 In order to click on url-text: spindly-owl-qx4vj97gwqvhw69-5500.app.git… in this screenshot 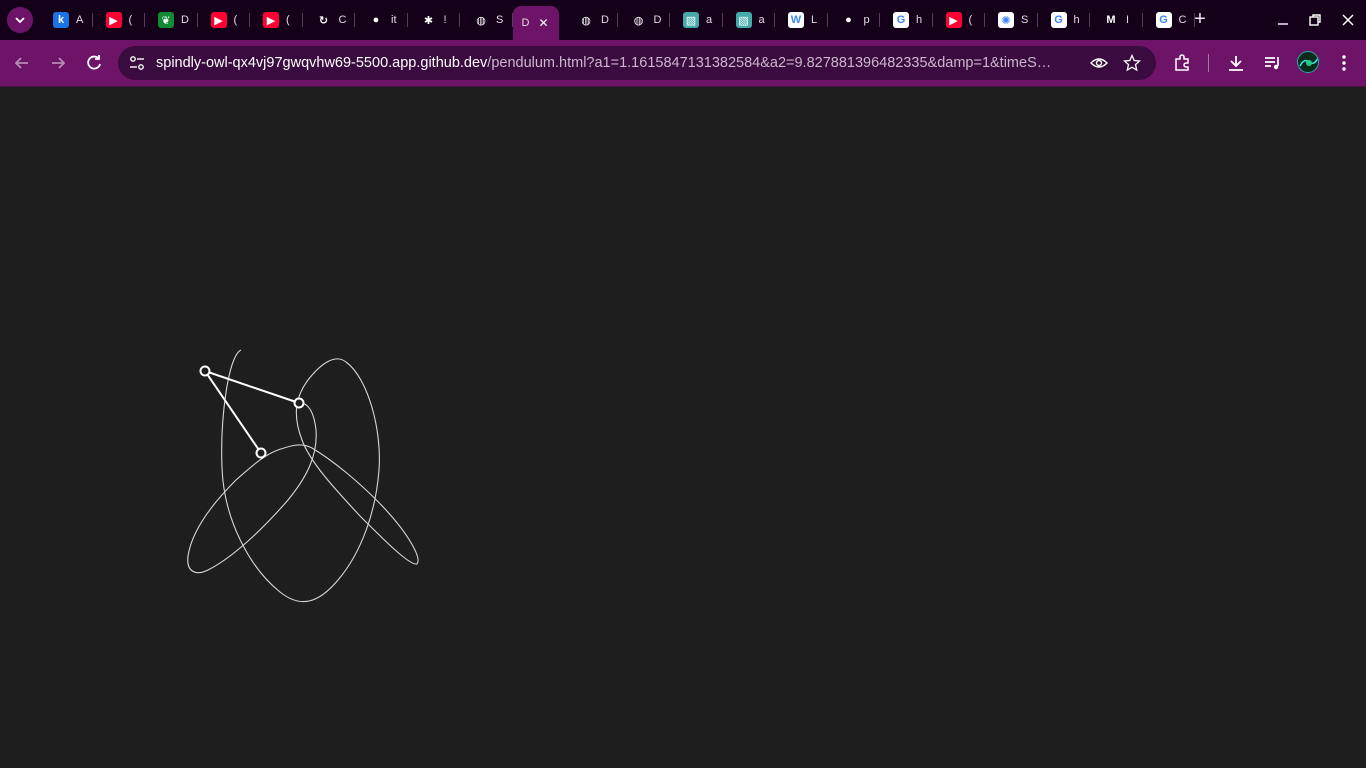, I will do `click(616, 63)`.